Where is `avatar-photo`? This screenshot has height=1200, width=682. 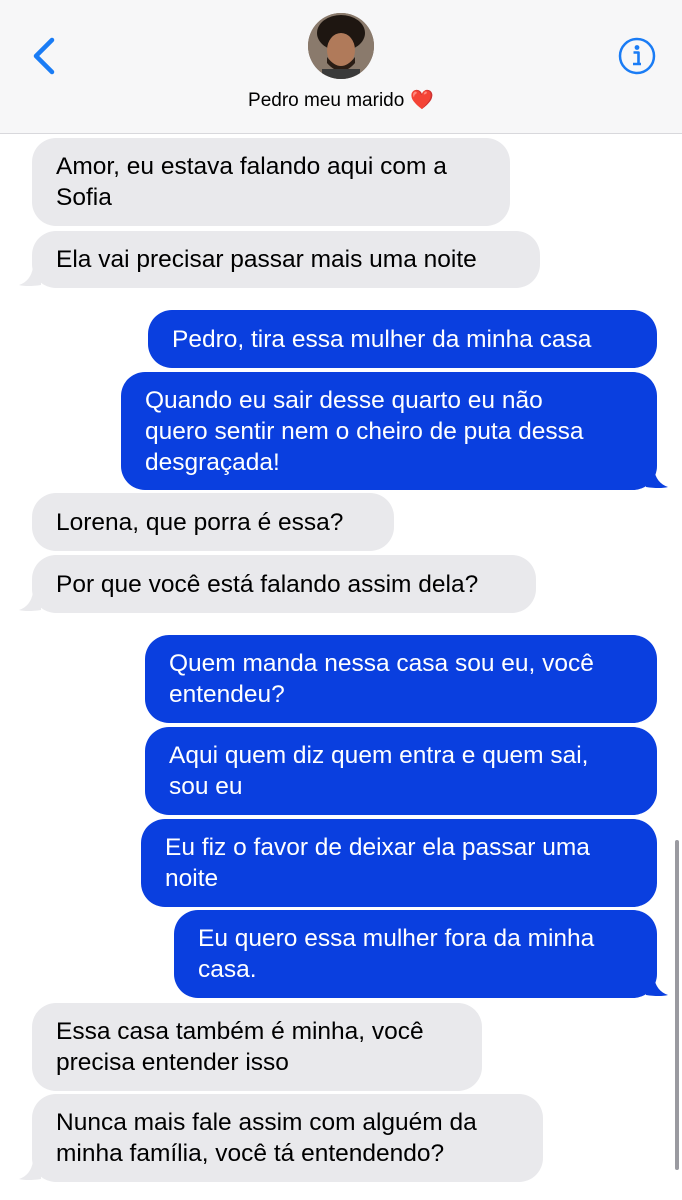
avatar-photo is located at coordinates (341, 46).